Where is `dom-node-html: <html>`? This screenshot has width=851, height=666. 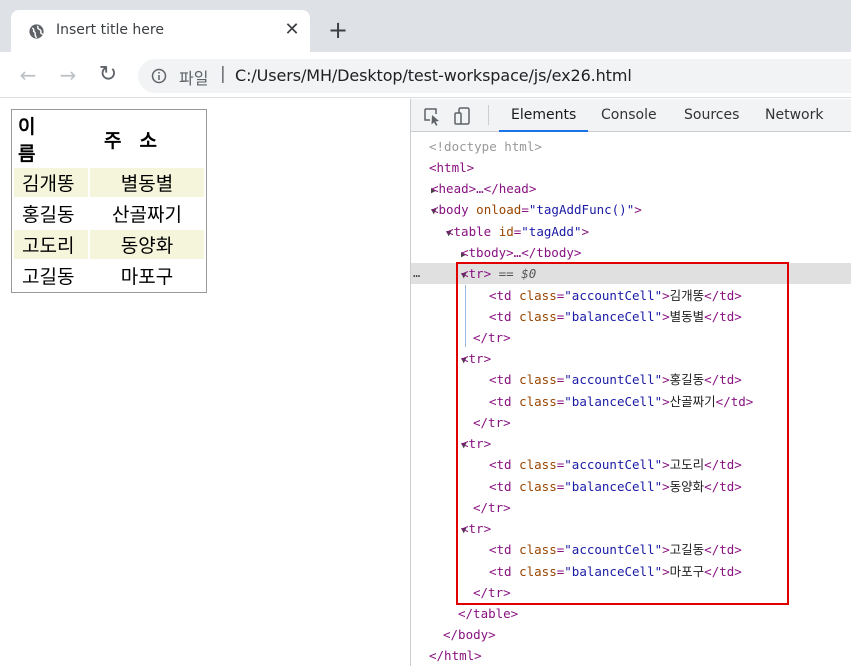 dom-node-html: <html> is located at coordinates (631, 167).